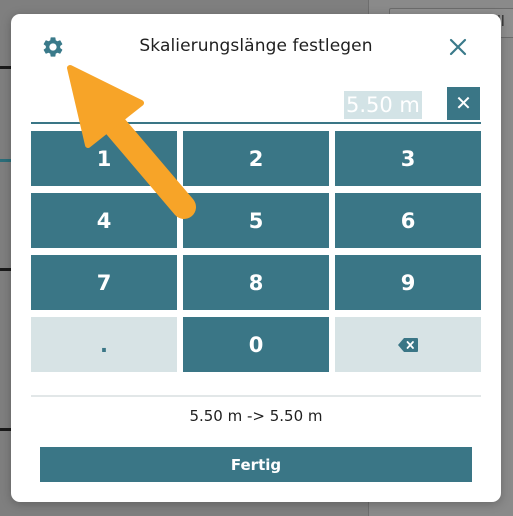 The image size is (513, 516). Describe the element at coordinates (463, 103) in the screenshot. I see `clear-button: ✕` at that location.